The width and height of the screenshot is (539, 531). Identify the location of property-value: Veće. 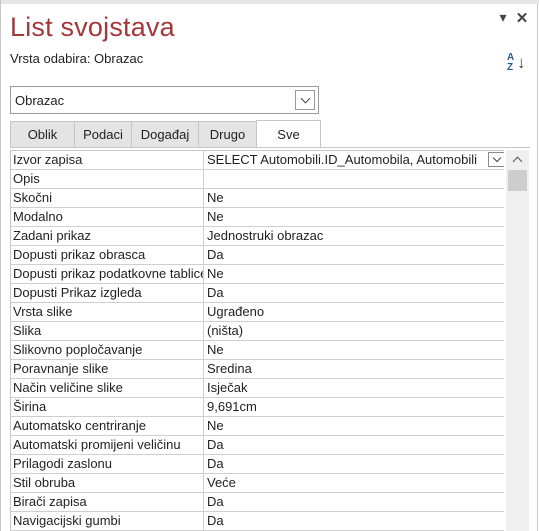
(354, 483).